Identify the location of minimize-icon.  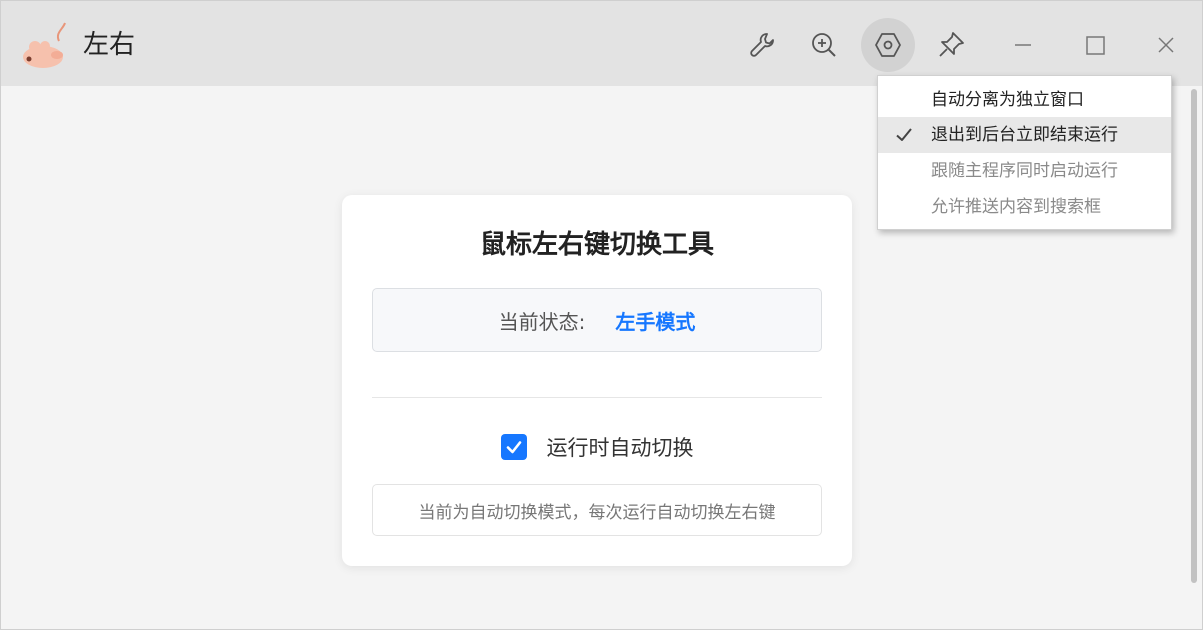
(1023, 45).